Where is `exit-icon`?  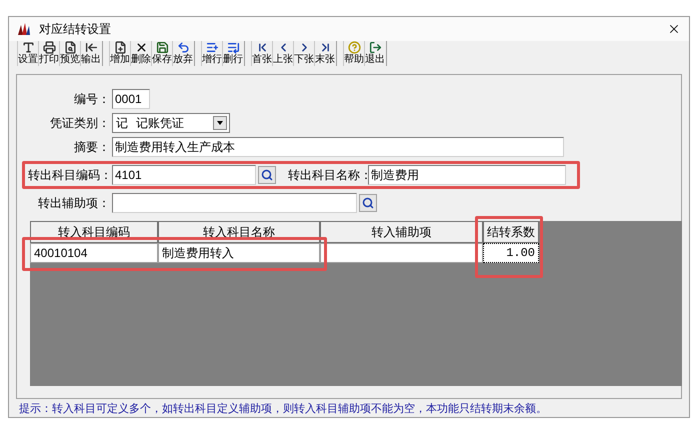 exit-icon is located at coordinates (375, 47).